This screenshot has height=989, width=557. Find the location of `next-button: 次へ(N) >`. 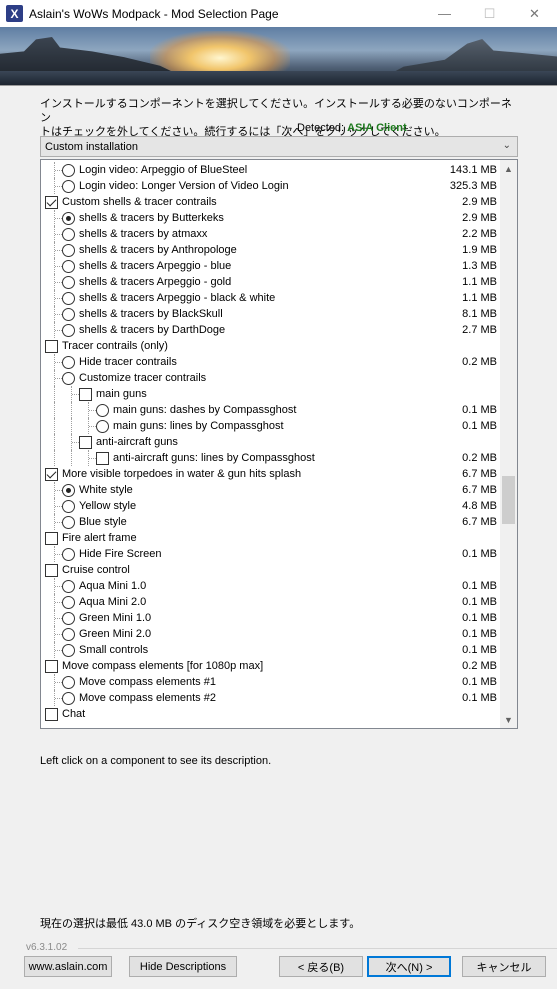

next-button: 次へ(N) > is located at coordinates (409, 966).